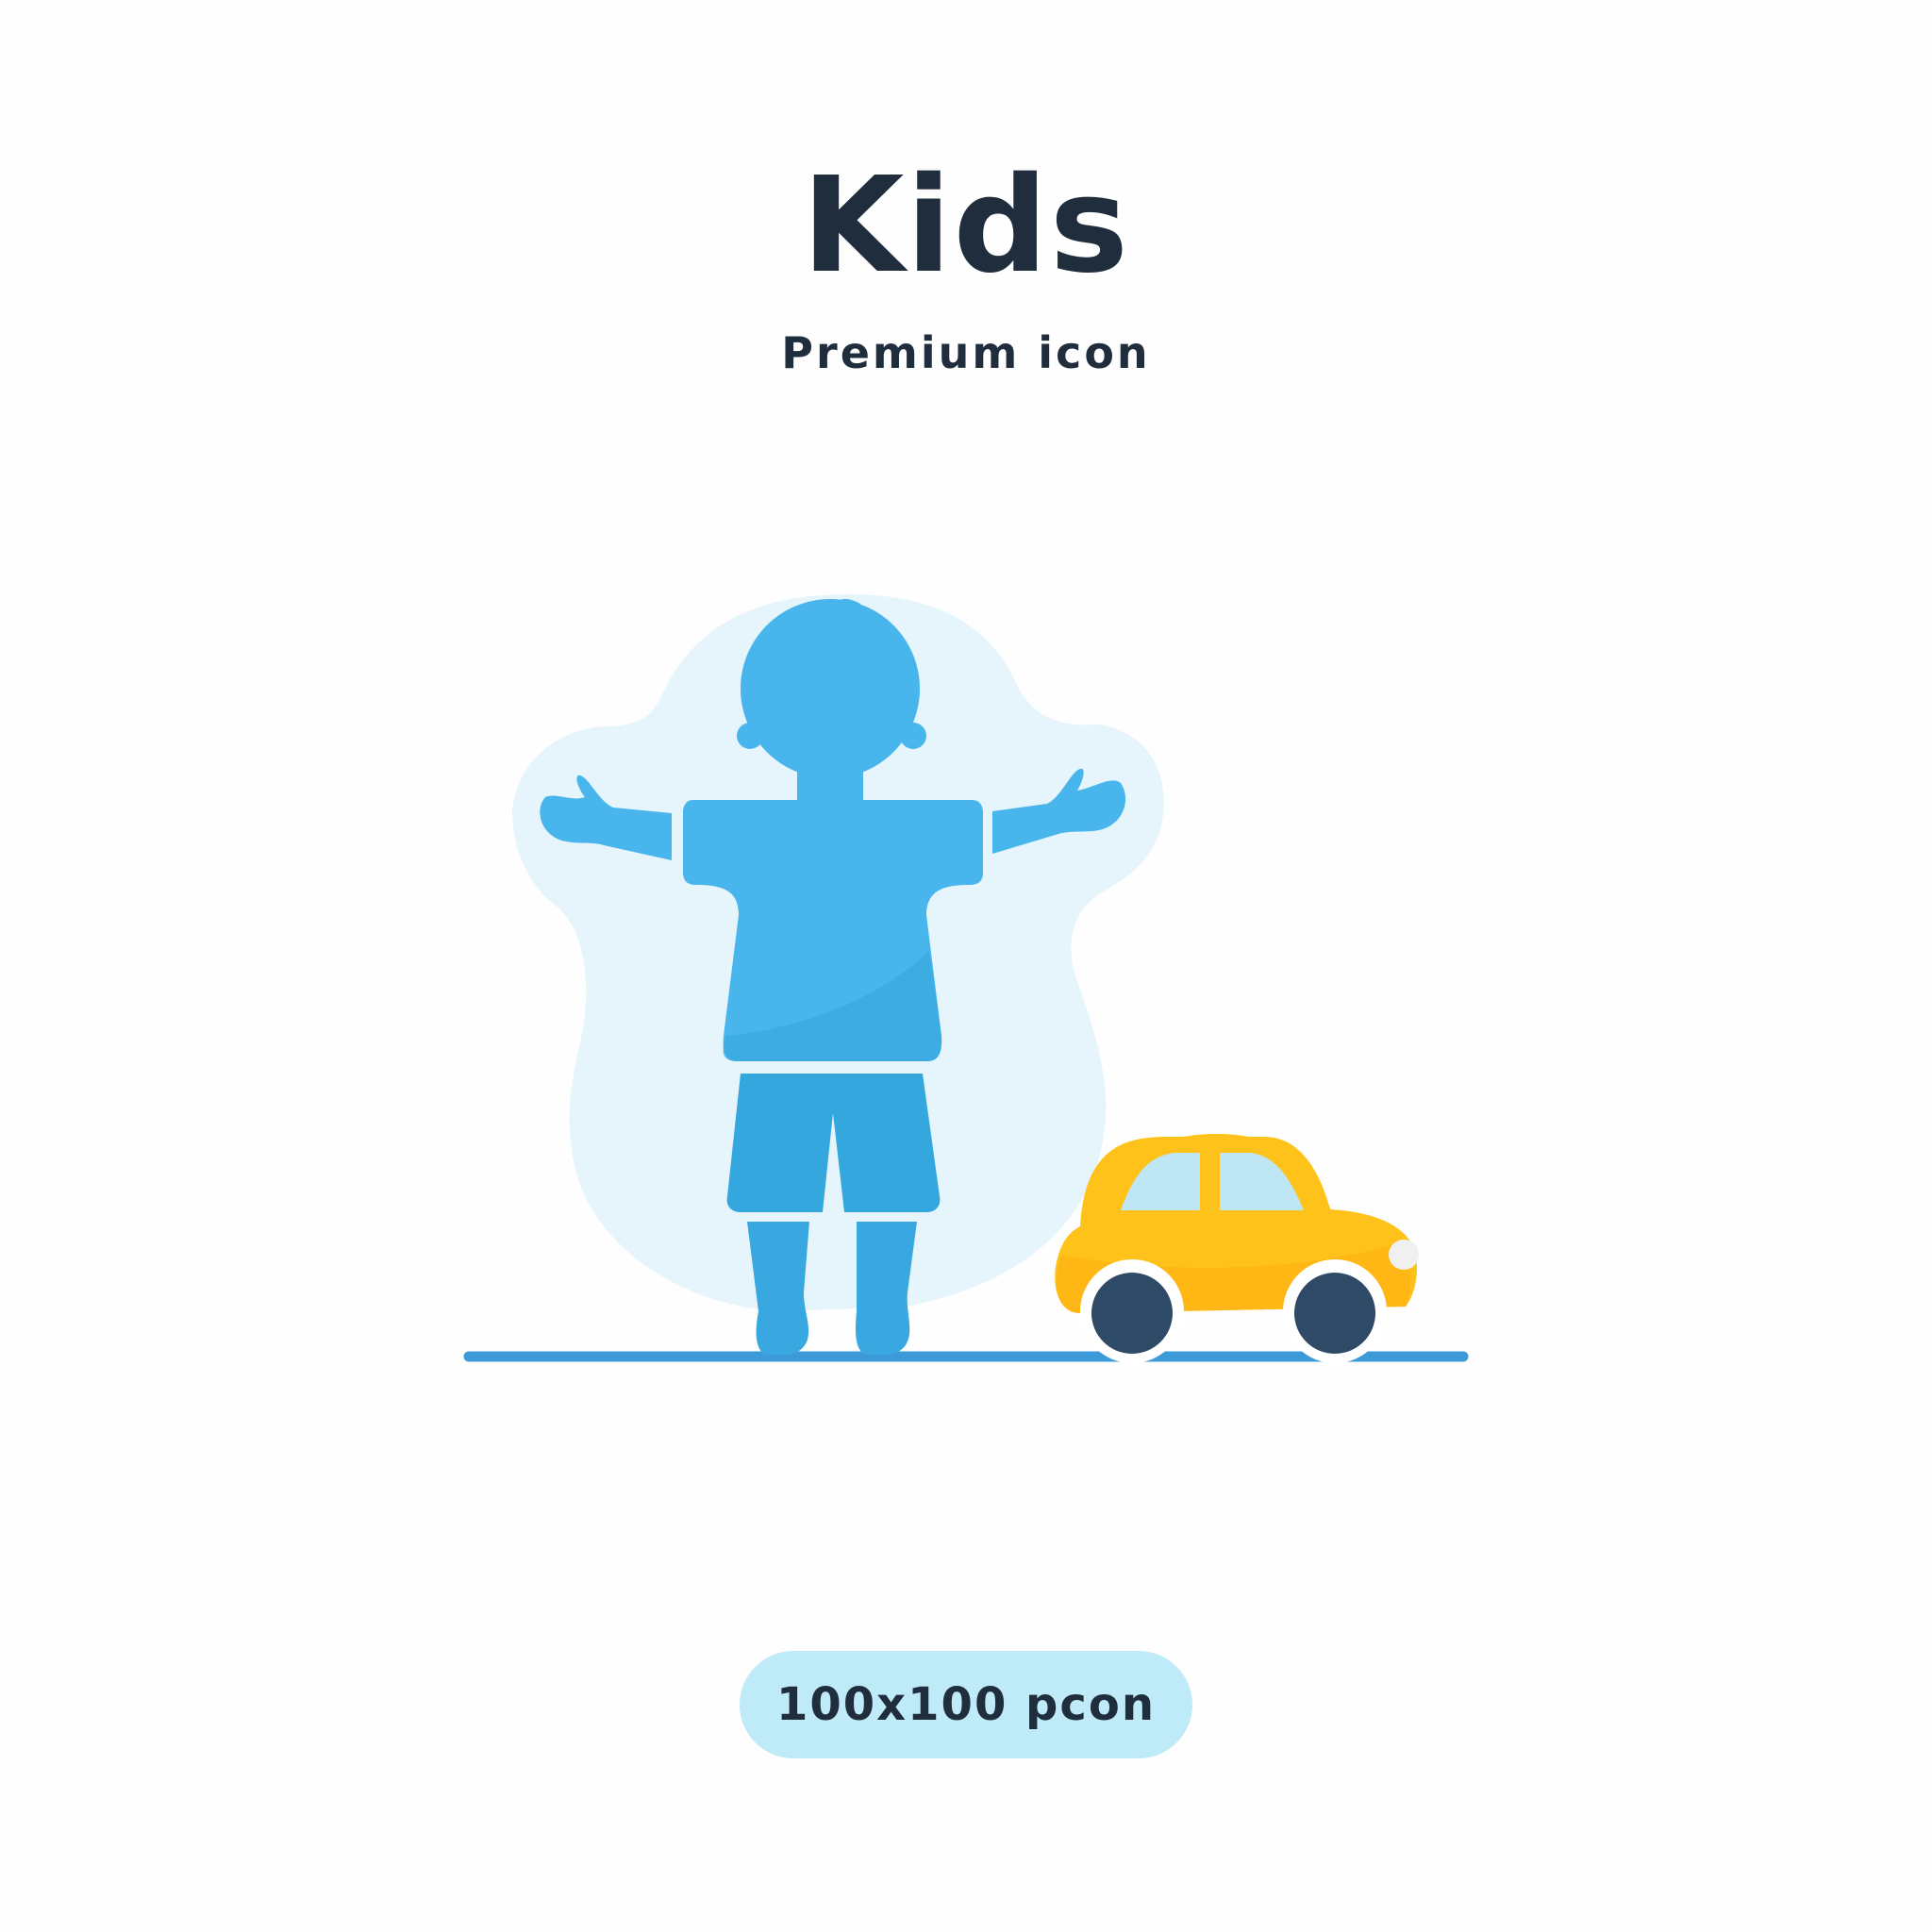 This screenshot has width=1932, height=1932. I want to click on size-badge: 100x100 pcon, so click(966, 1704).